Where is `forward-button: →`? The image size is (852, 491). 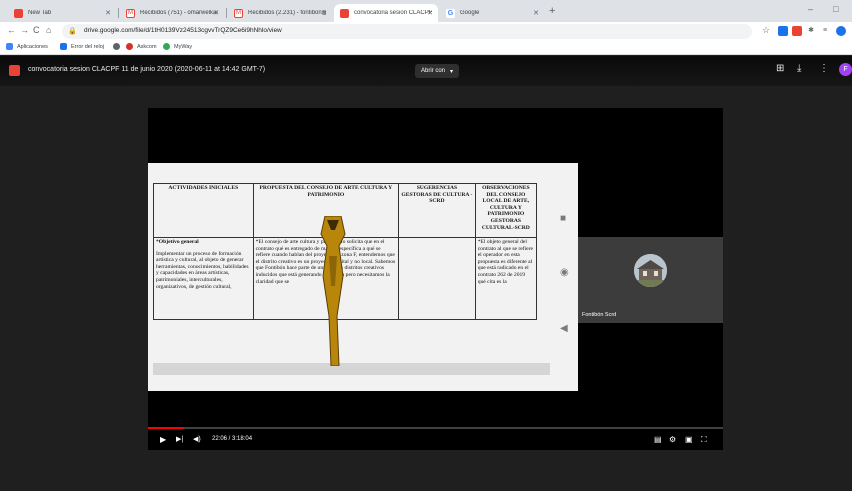 forward-button: → is located at coordinates (24, 30).